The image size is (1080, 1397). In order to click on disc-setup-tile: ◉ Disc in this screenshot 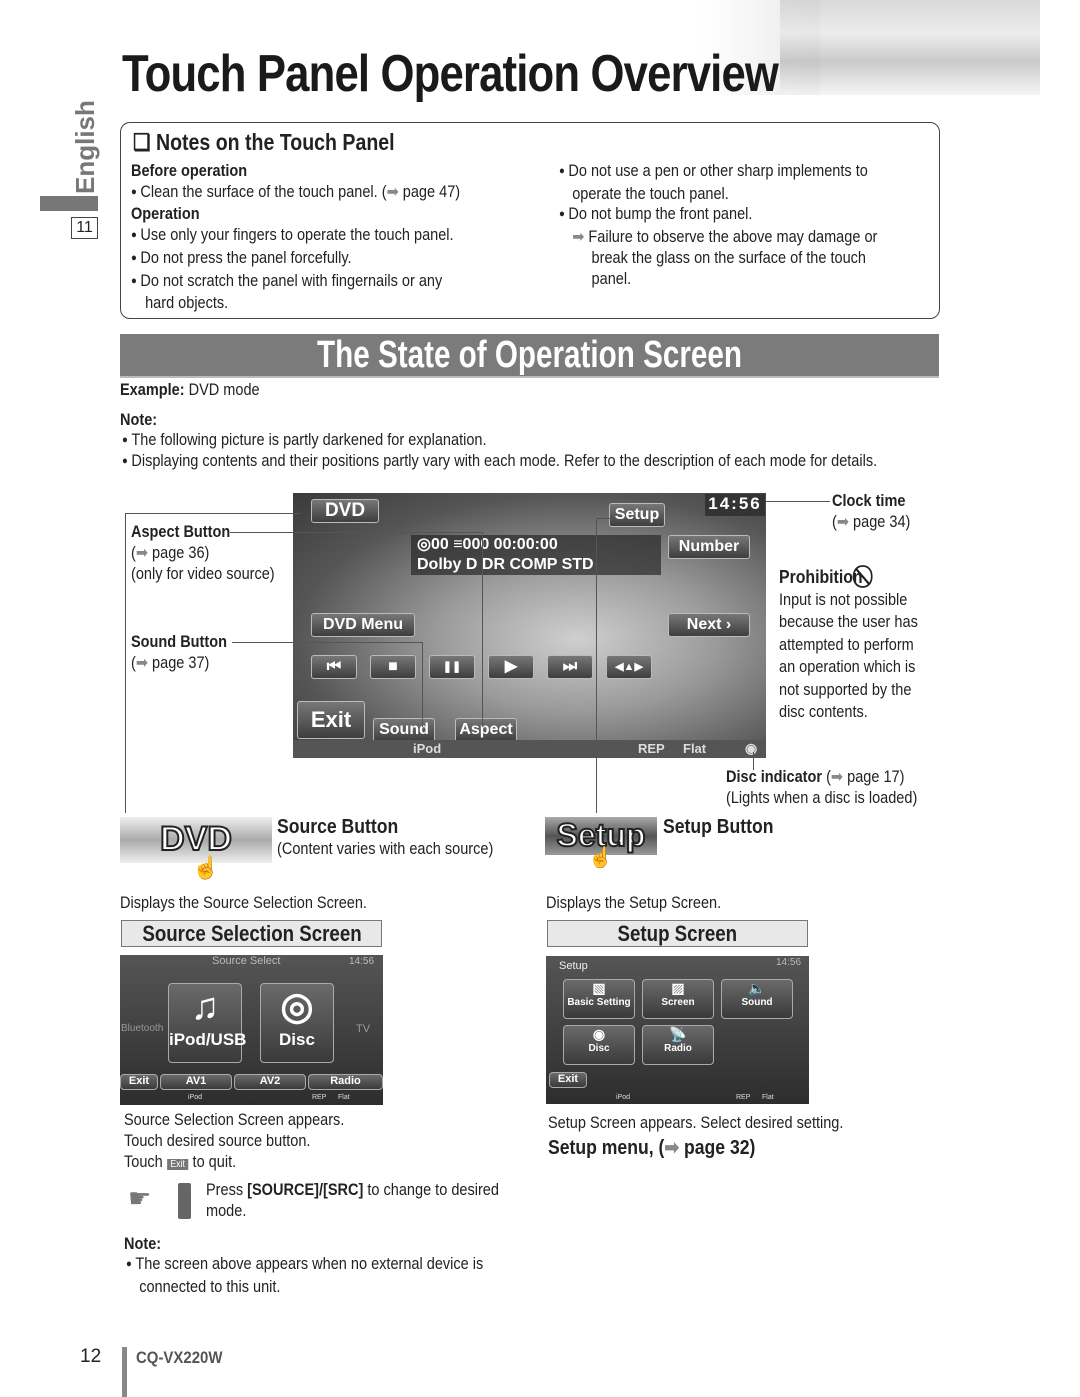, I will do `click(599, 1045)`.